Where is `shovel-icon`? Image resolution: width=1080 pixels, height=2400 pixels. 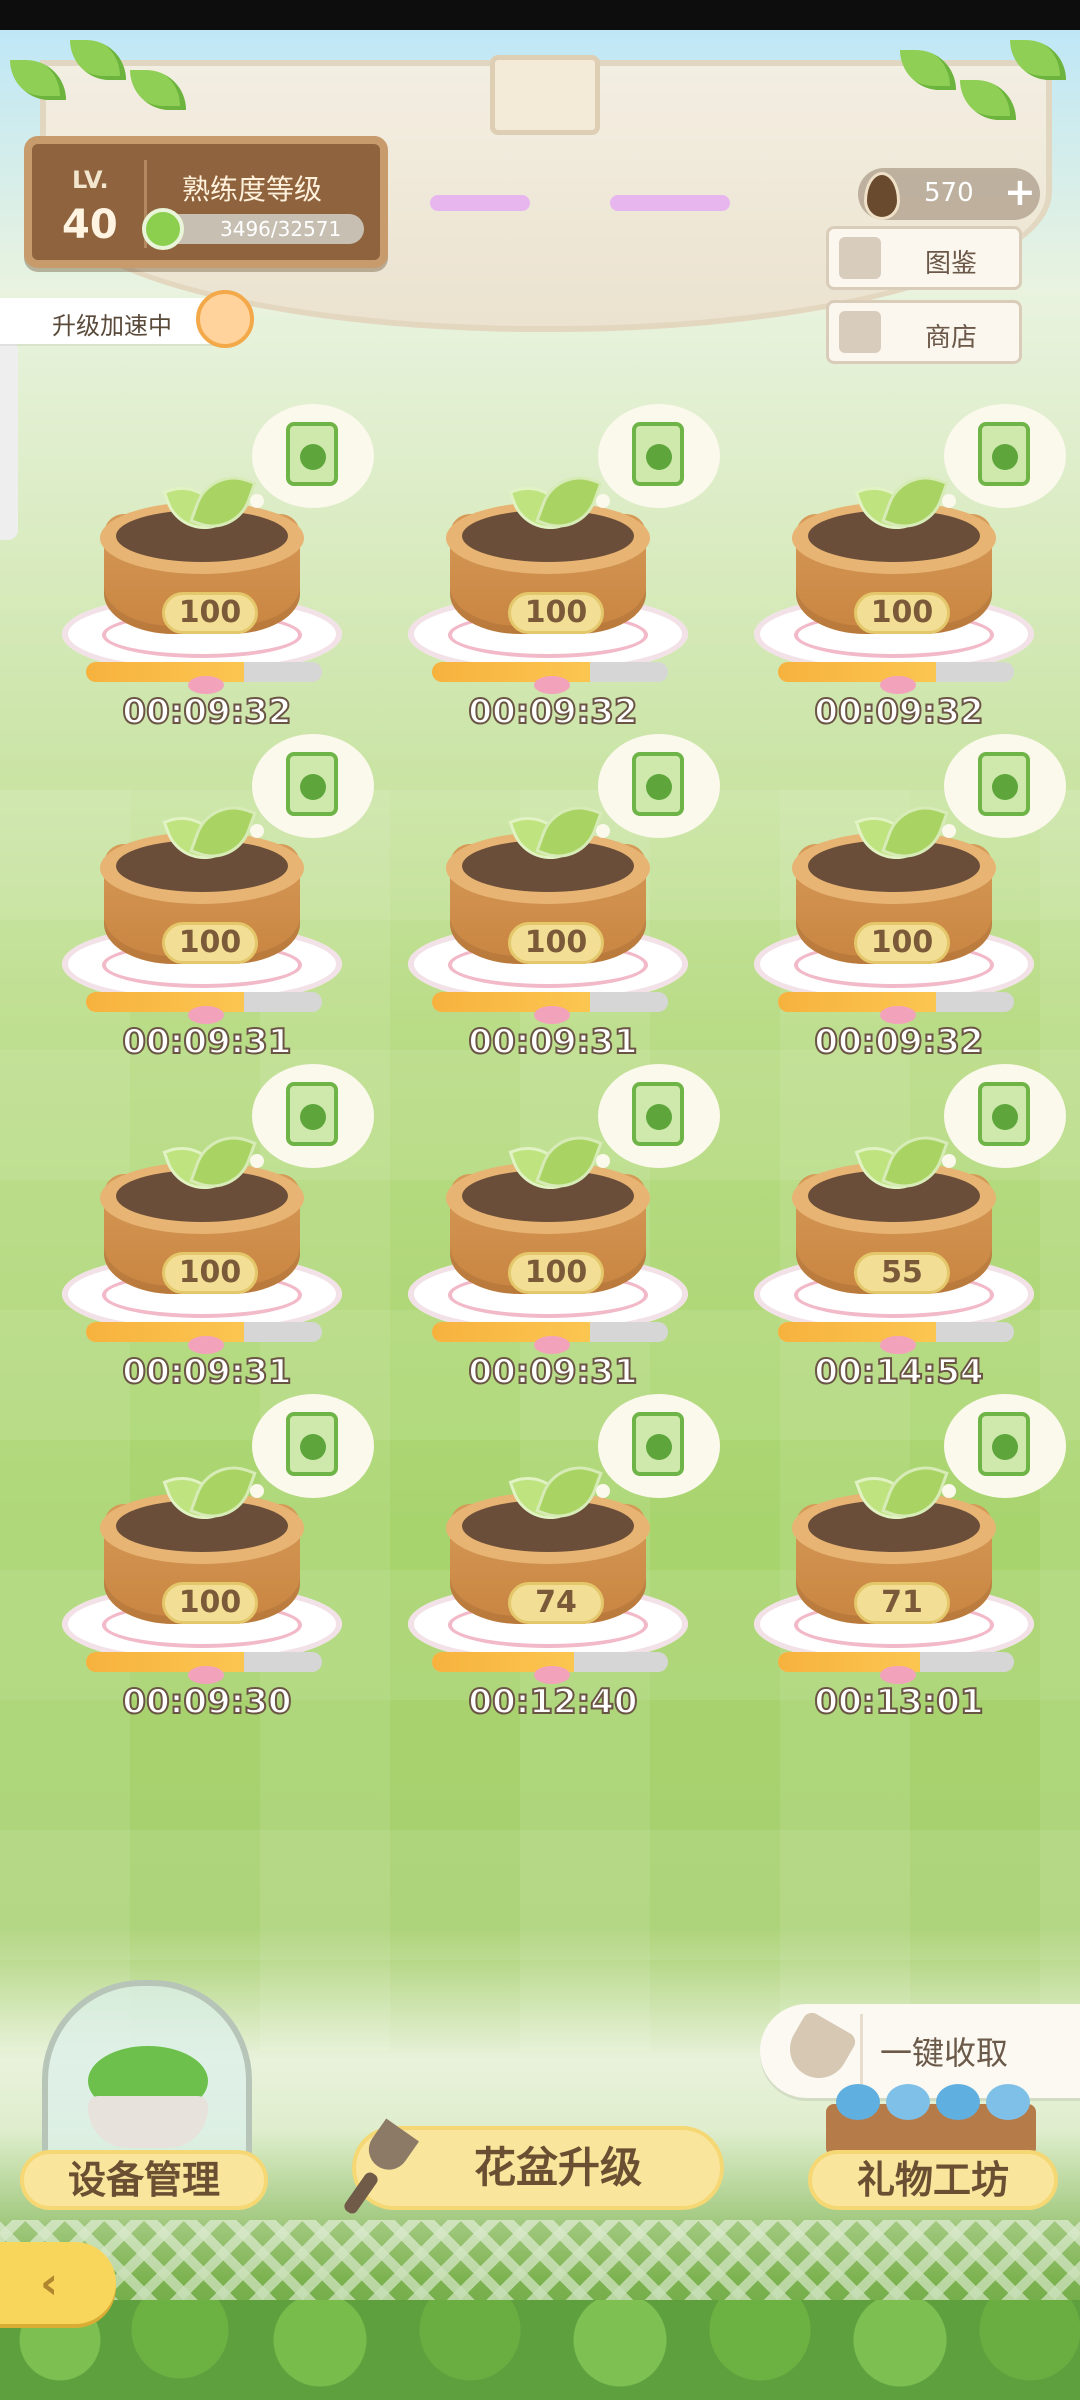 shovel-icon is located at coordinates (819, 2049).